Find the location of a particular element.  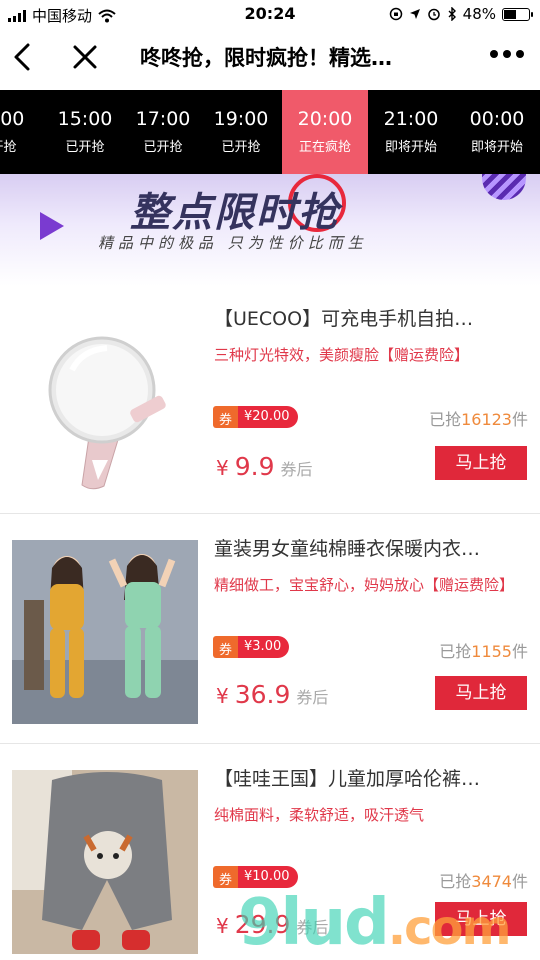

product-description: 精细做工，宝宝舒心，妈妈放心【赠运费险】 is located at coordinates (364, 585).